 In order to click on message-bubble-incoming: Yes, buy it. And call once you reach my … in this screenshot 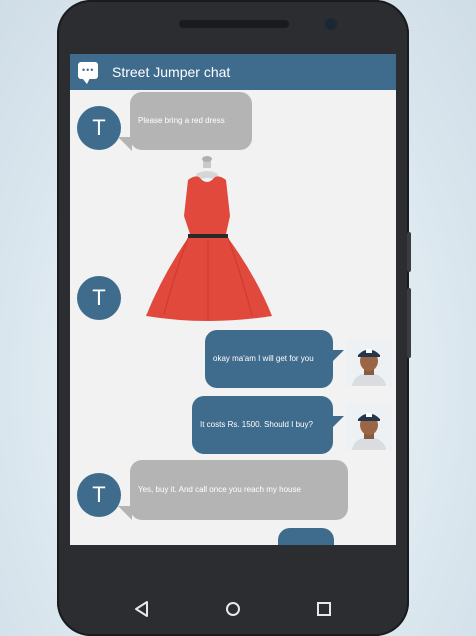, I will do `click(239, 490)`.